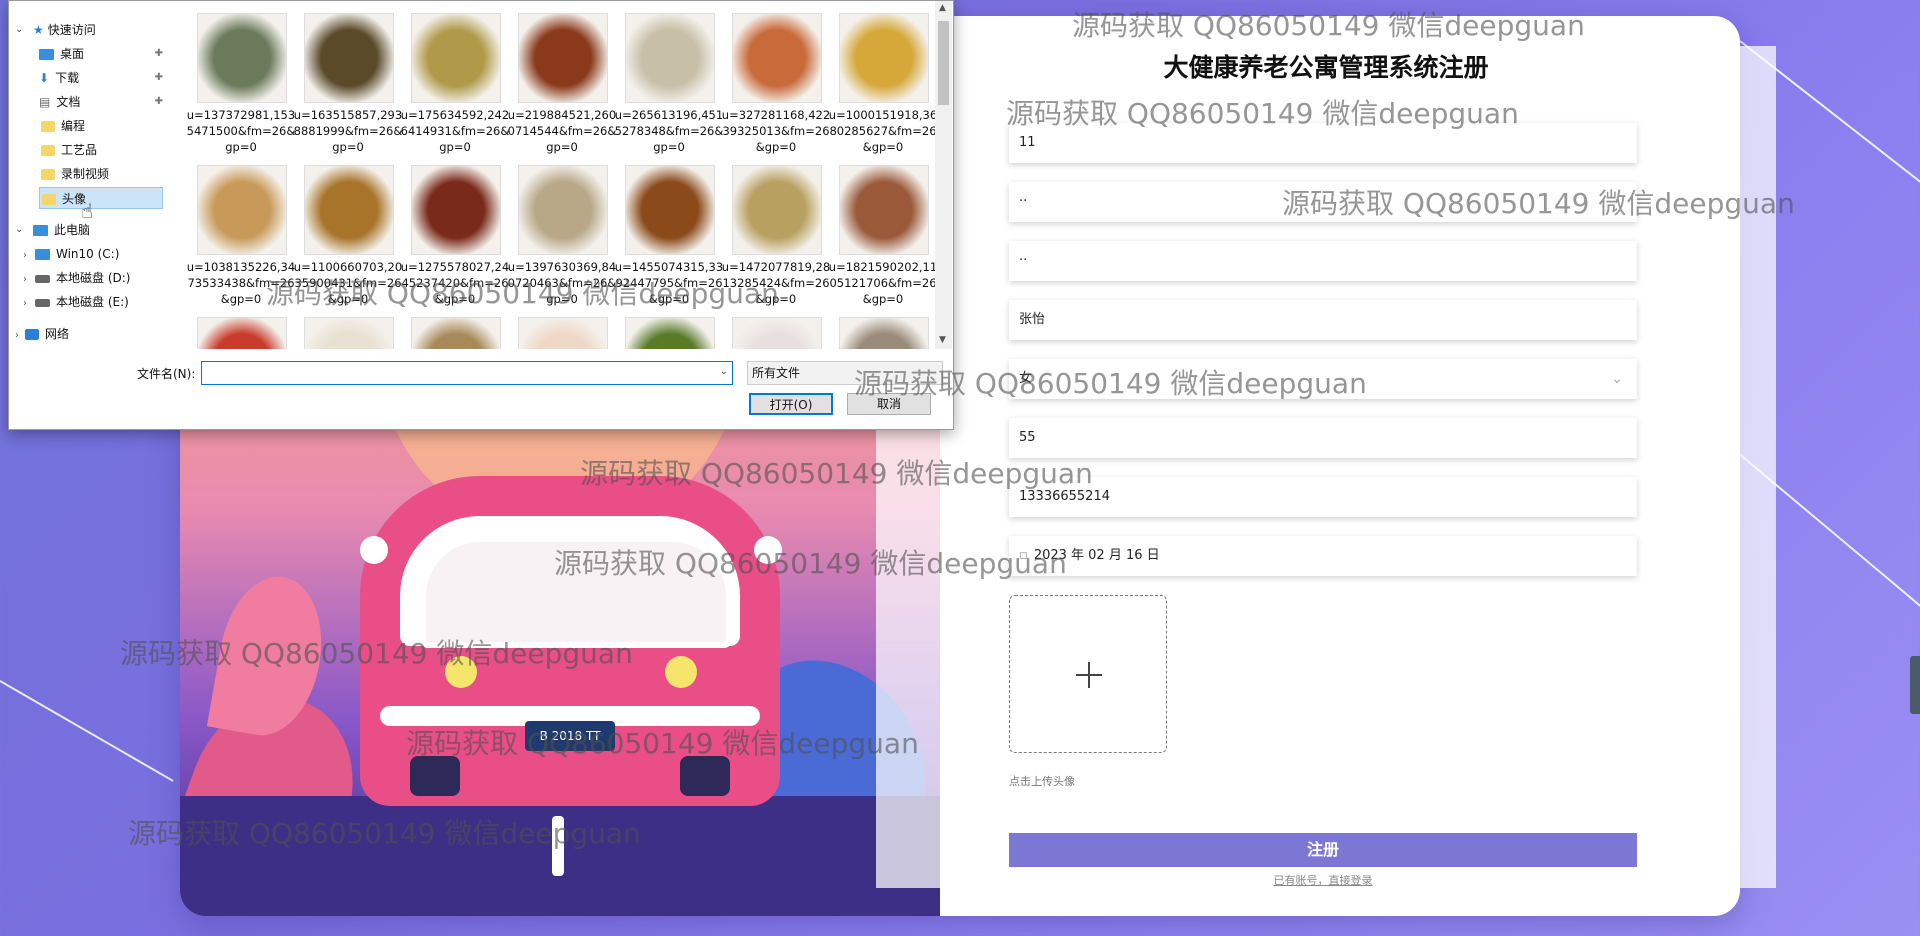  I want to click on confirm-password-field: ··, so click(1323, 261).